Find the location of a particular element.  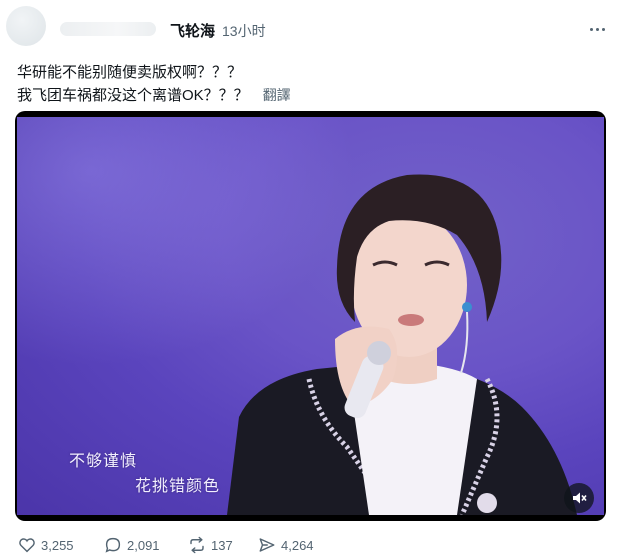

post-header: 飞轮海 13小时 is located at coordinates (310, 26).